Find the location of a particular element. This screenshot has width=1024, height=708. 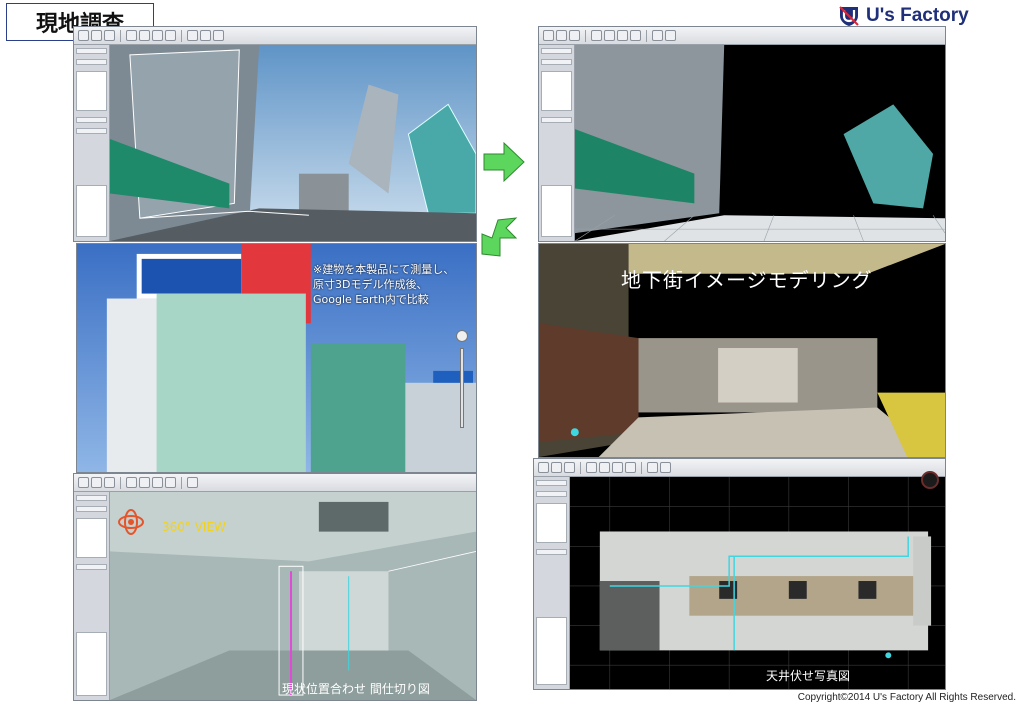

zoom-slider is located at coordinates (462, 388).